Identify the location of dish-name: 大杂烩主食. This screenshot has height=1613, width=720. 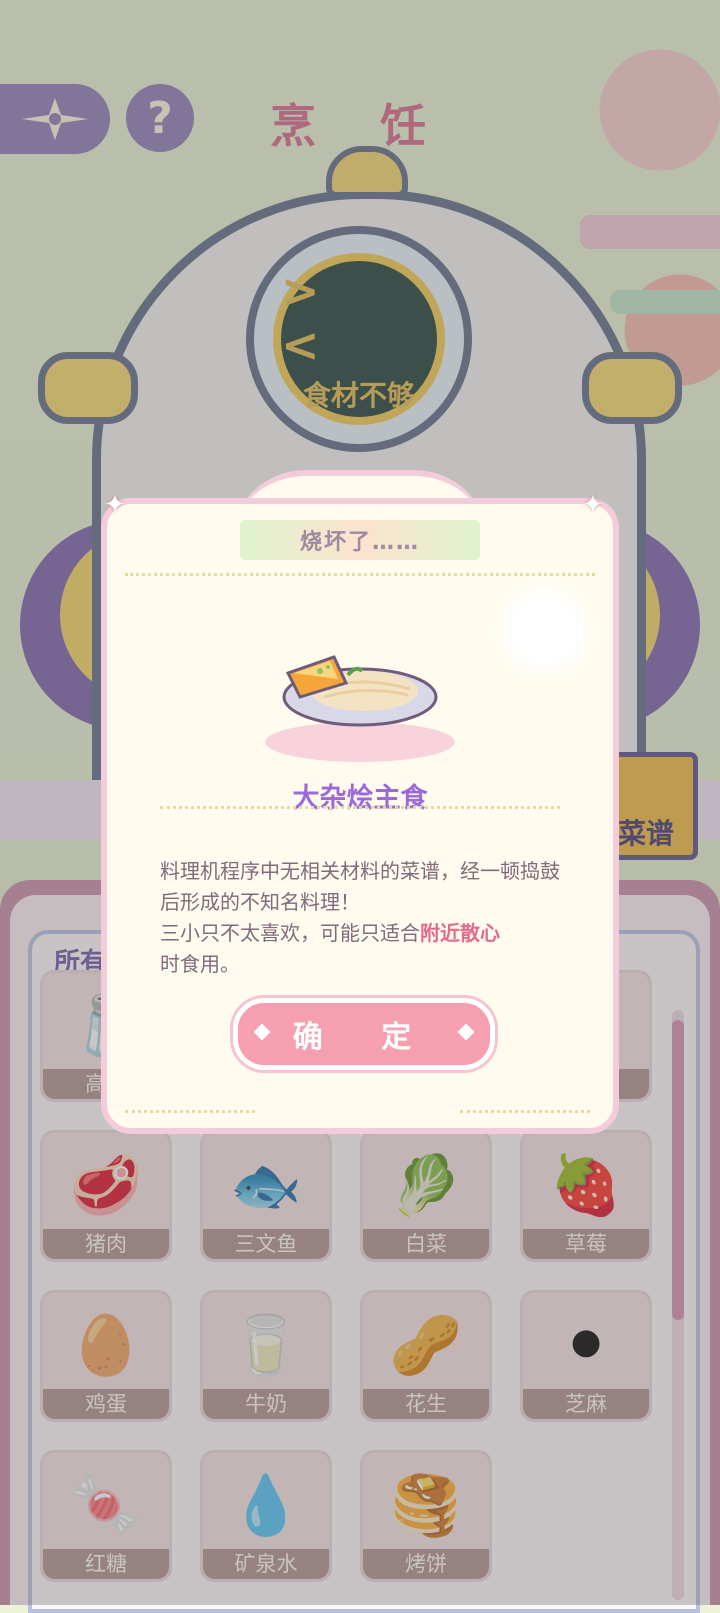
(360, 798).